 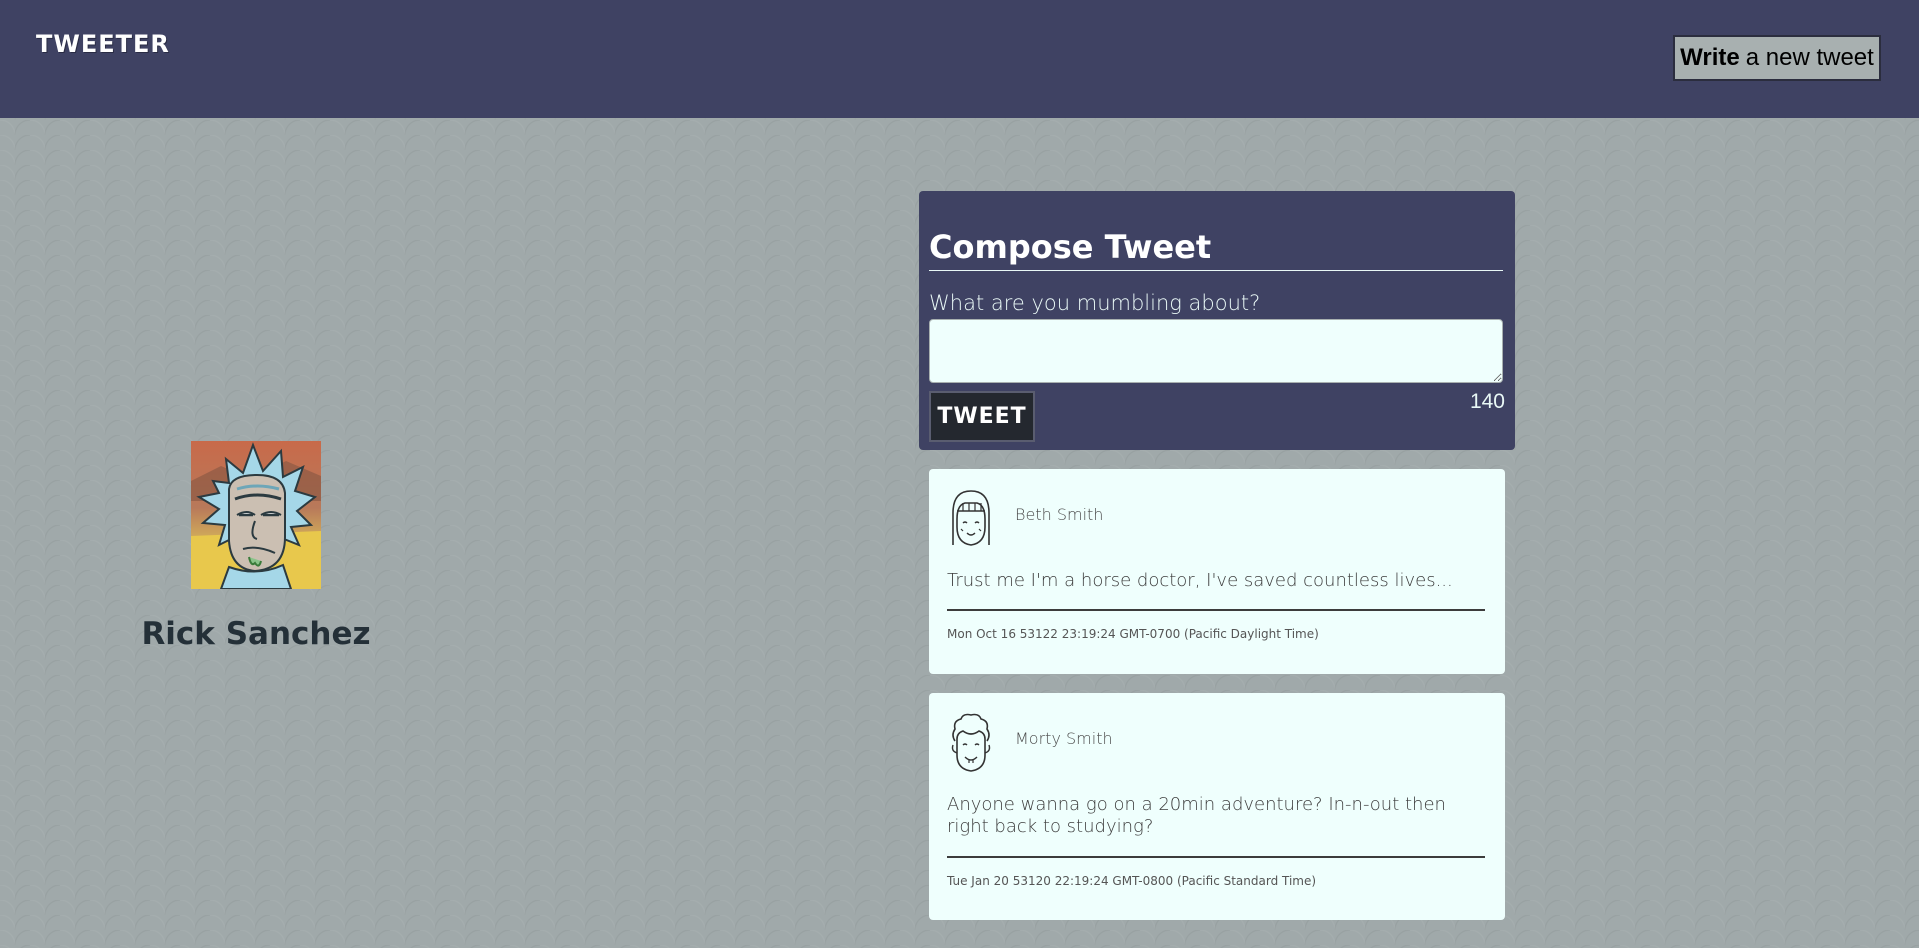 What do you see at coordinates (971, 742) in the screenshot?
I see `male-avatar-icon` at bounding box center [971, 742].